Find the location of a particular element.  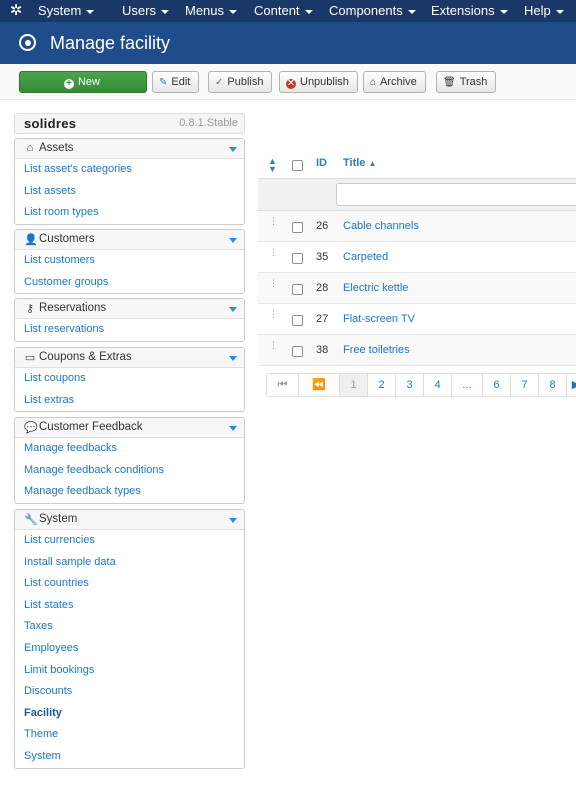

table-row: ⋮ 28 Electric kettle is located at coordinates (417, 288).